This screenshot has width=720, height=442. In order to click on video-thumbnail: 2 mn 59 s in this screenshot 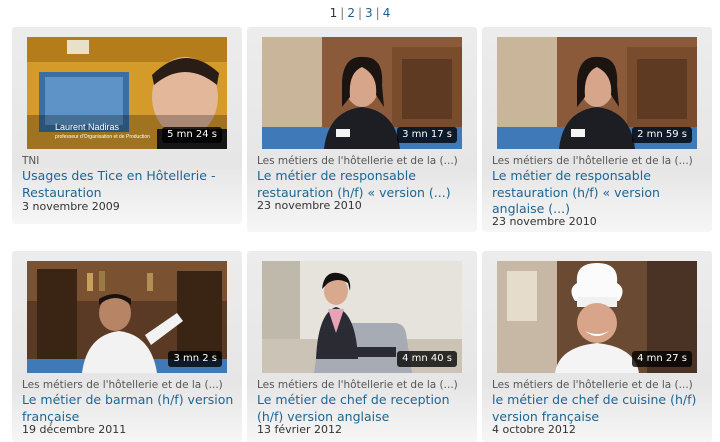, I will do `click(597, 93)`.